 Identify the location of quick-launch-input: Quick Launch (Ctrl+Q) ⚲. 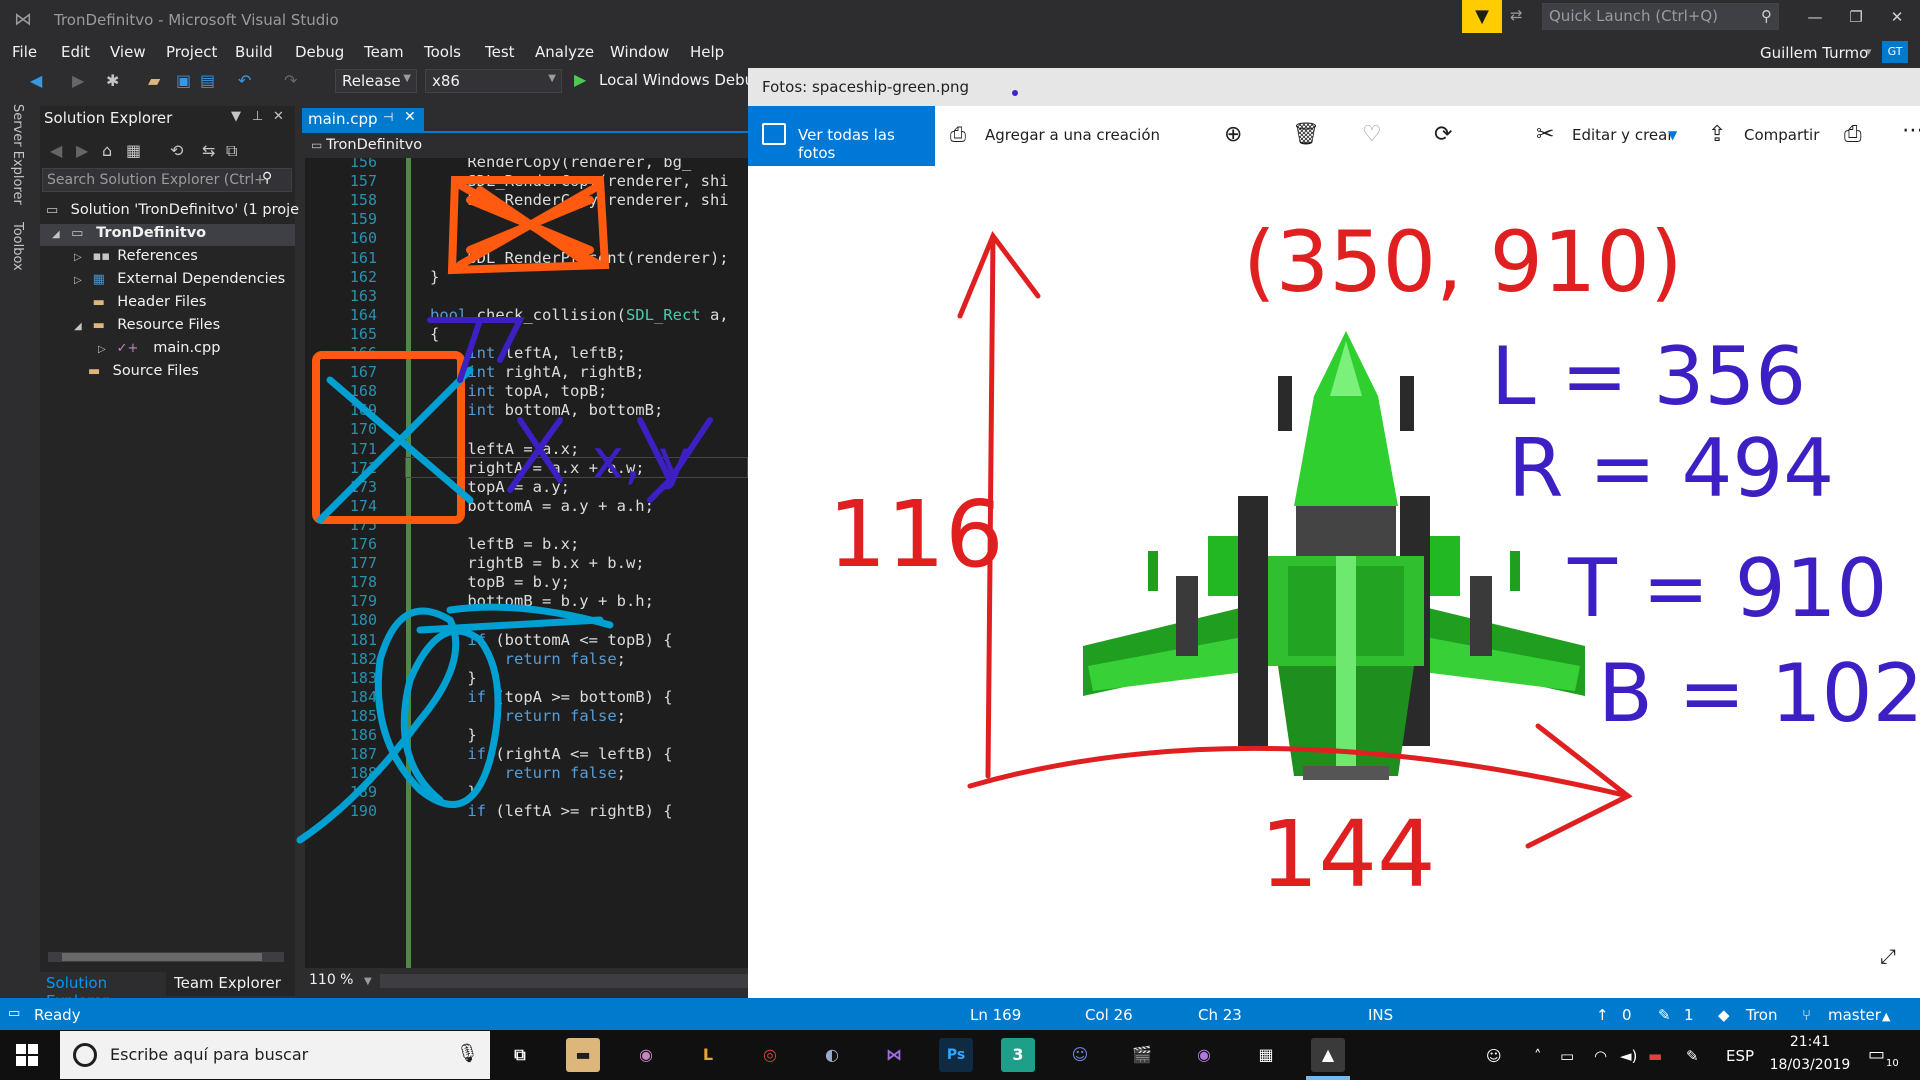
(1660, 16).